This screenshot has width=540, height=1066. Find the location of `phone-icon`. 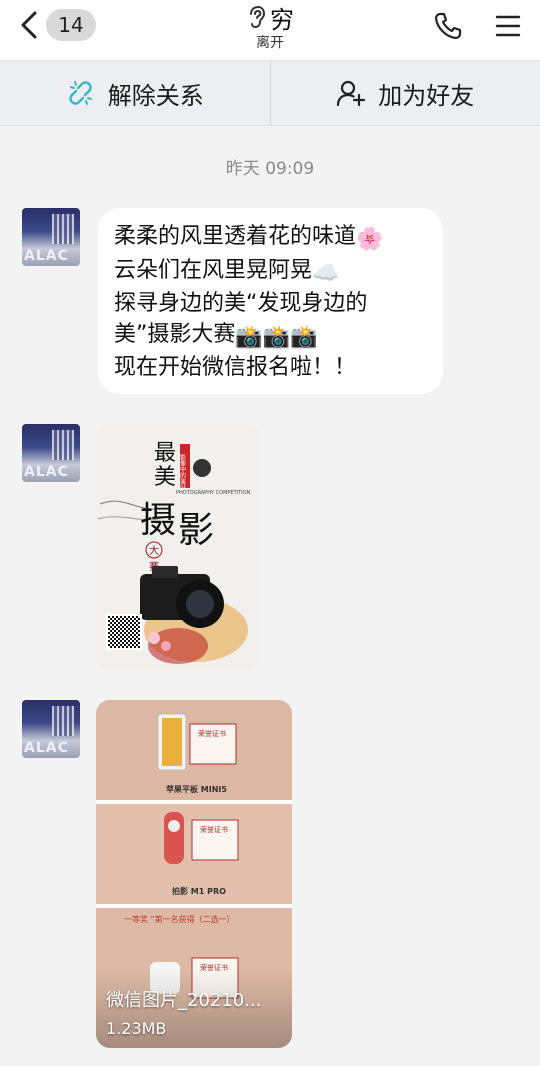

phone-icon is located at coordinates (448, 26).